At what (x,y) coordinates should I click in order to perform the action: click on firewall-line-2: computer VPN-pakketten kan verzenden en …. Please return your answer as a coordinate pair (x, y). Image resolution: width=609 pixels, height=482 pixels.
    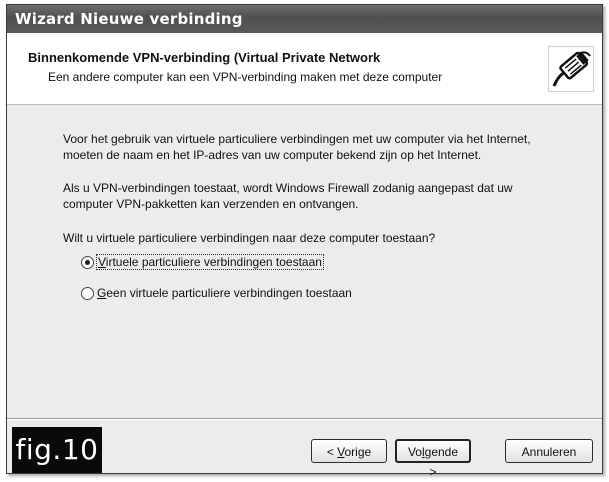
    Looking at the image, I should click on (211, 204).